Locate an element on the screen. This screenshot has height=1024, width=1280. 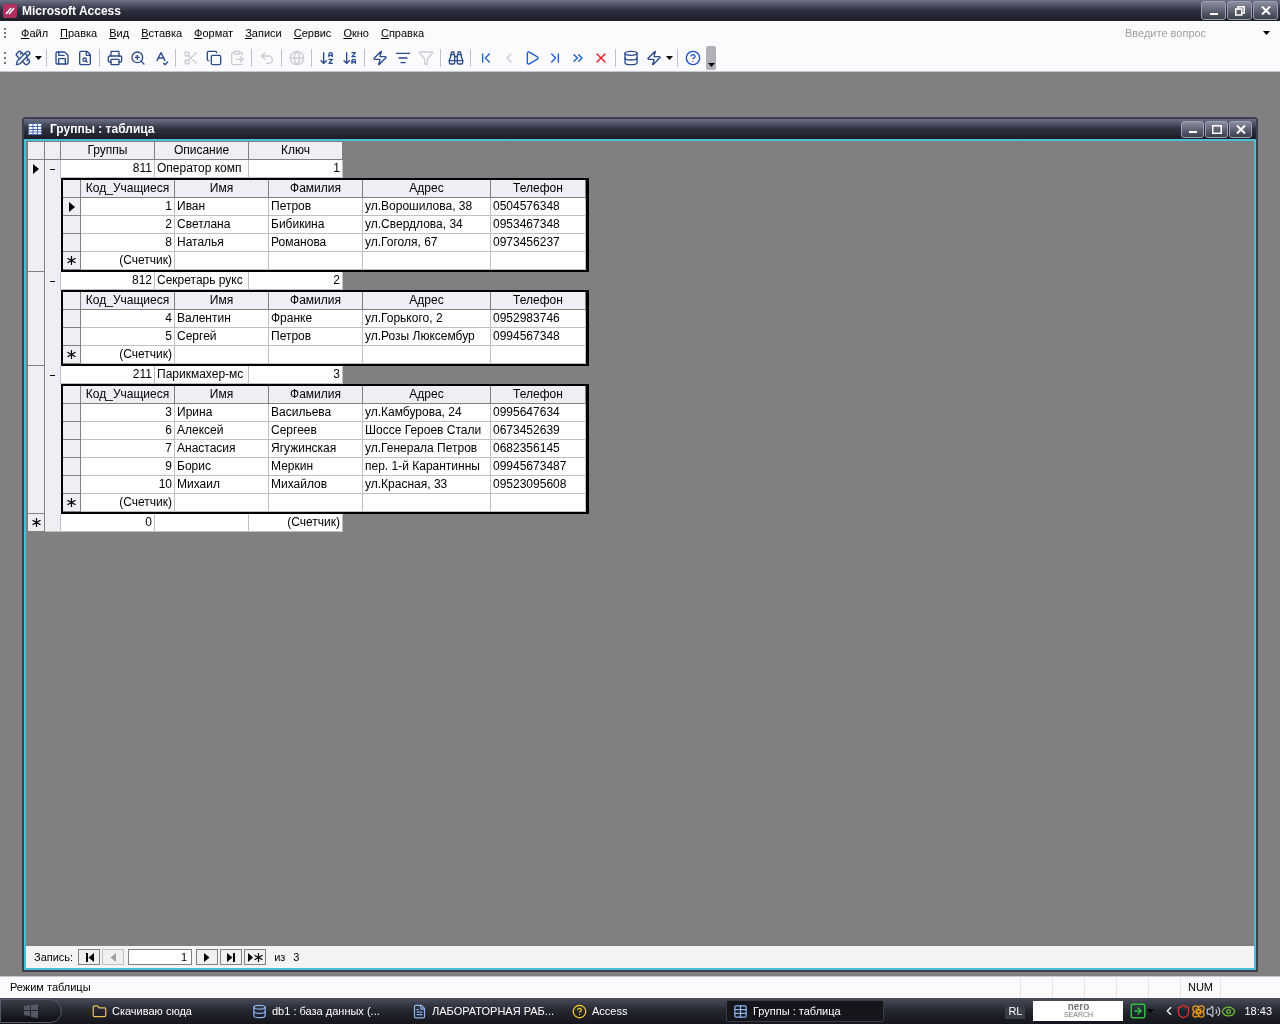
table-cell: Меркин is located at coordinates (316, 467).